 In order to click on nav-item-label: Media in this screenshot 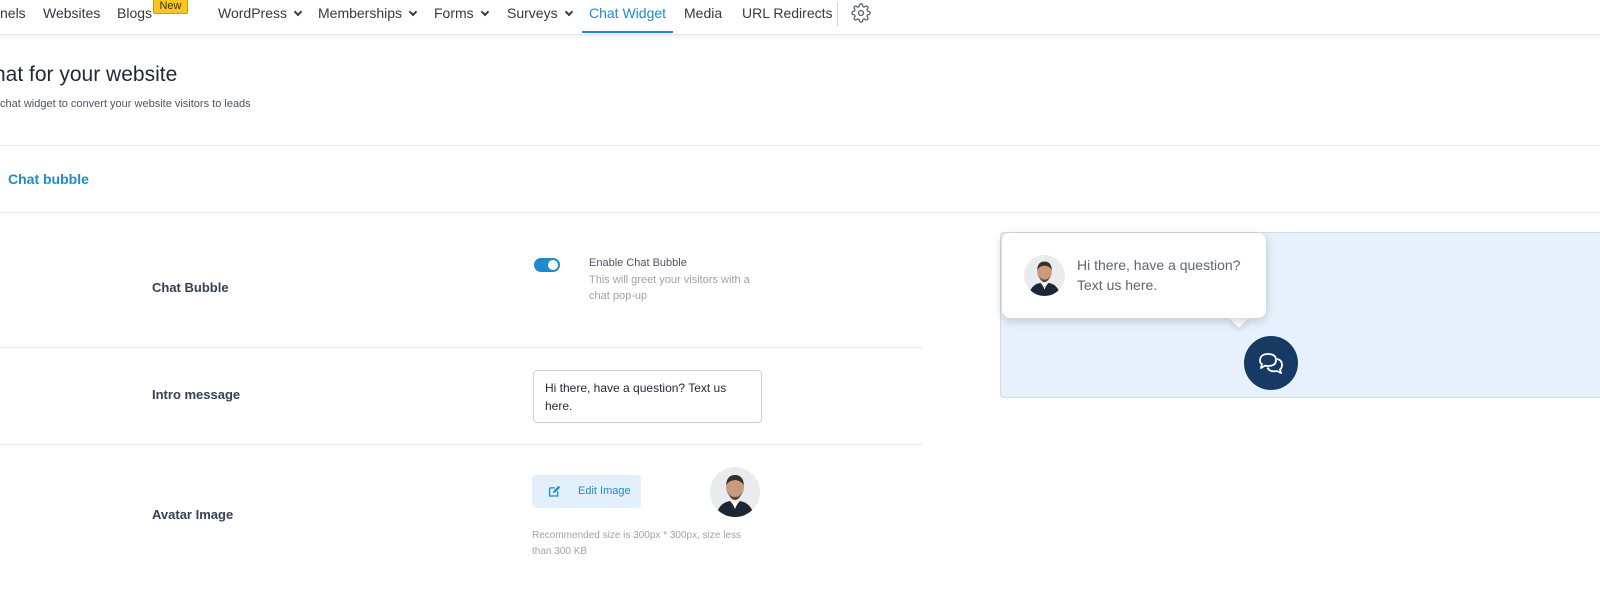, I will do `click(703, 13)`.